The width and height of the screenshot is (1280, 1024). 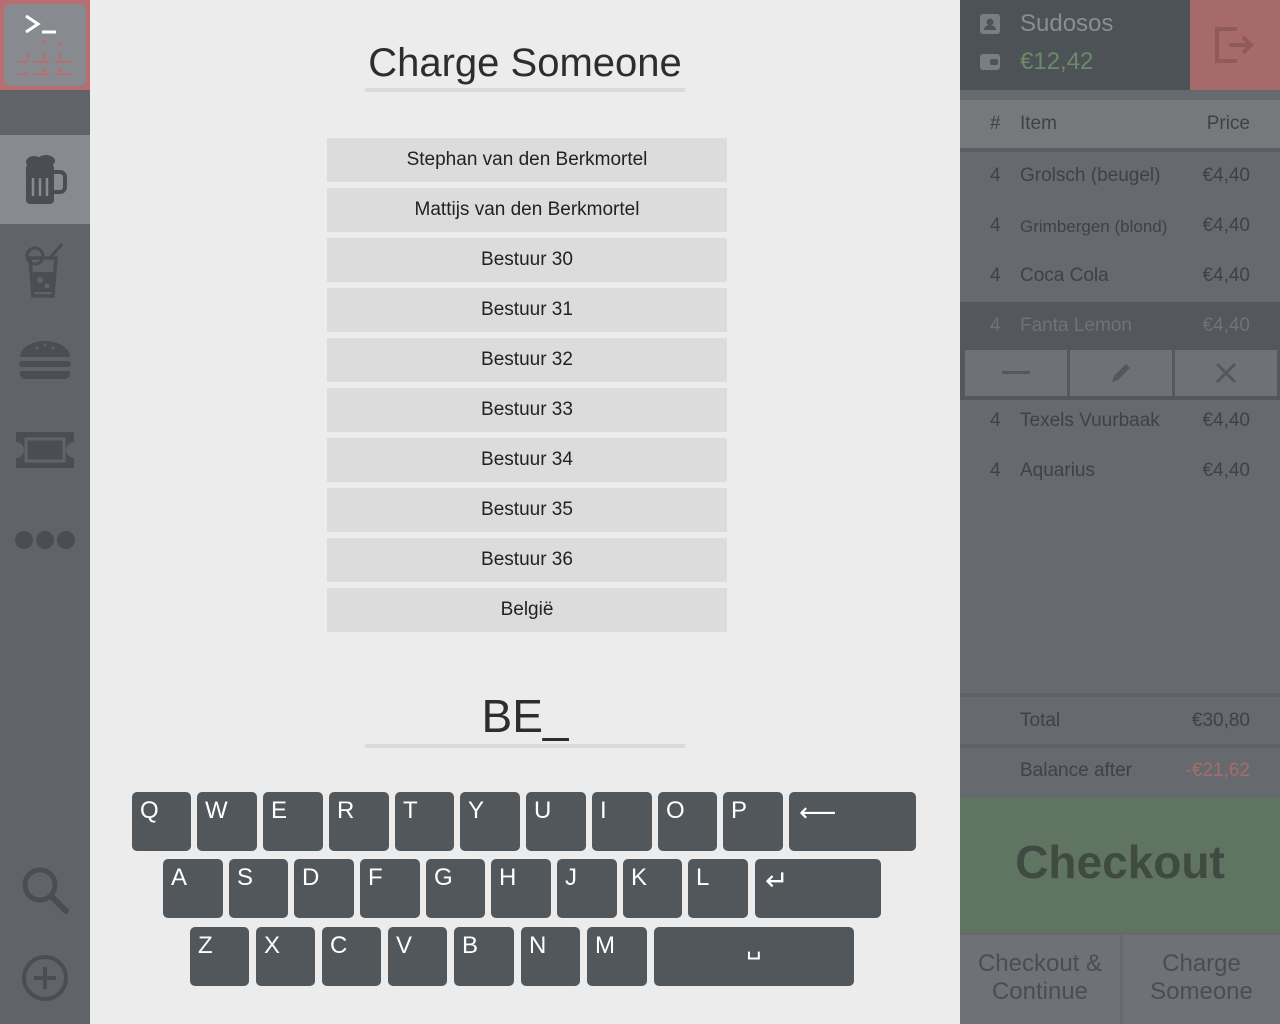 I want to click on key-k: K, so click(x=652, y=888).